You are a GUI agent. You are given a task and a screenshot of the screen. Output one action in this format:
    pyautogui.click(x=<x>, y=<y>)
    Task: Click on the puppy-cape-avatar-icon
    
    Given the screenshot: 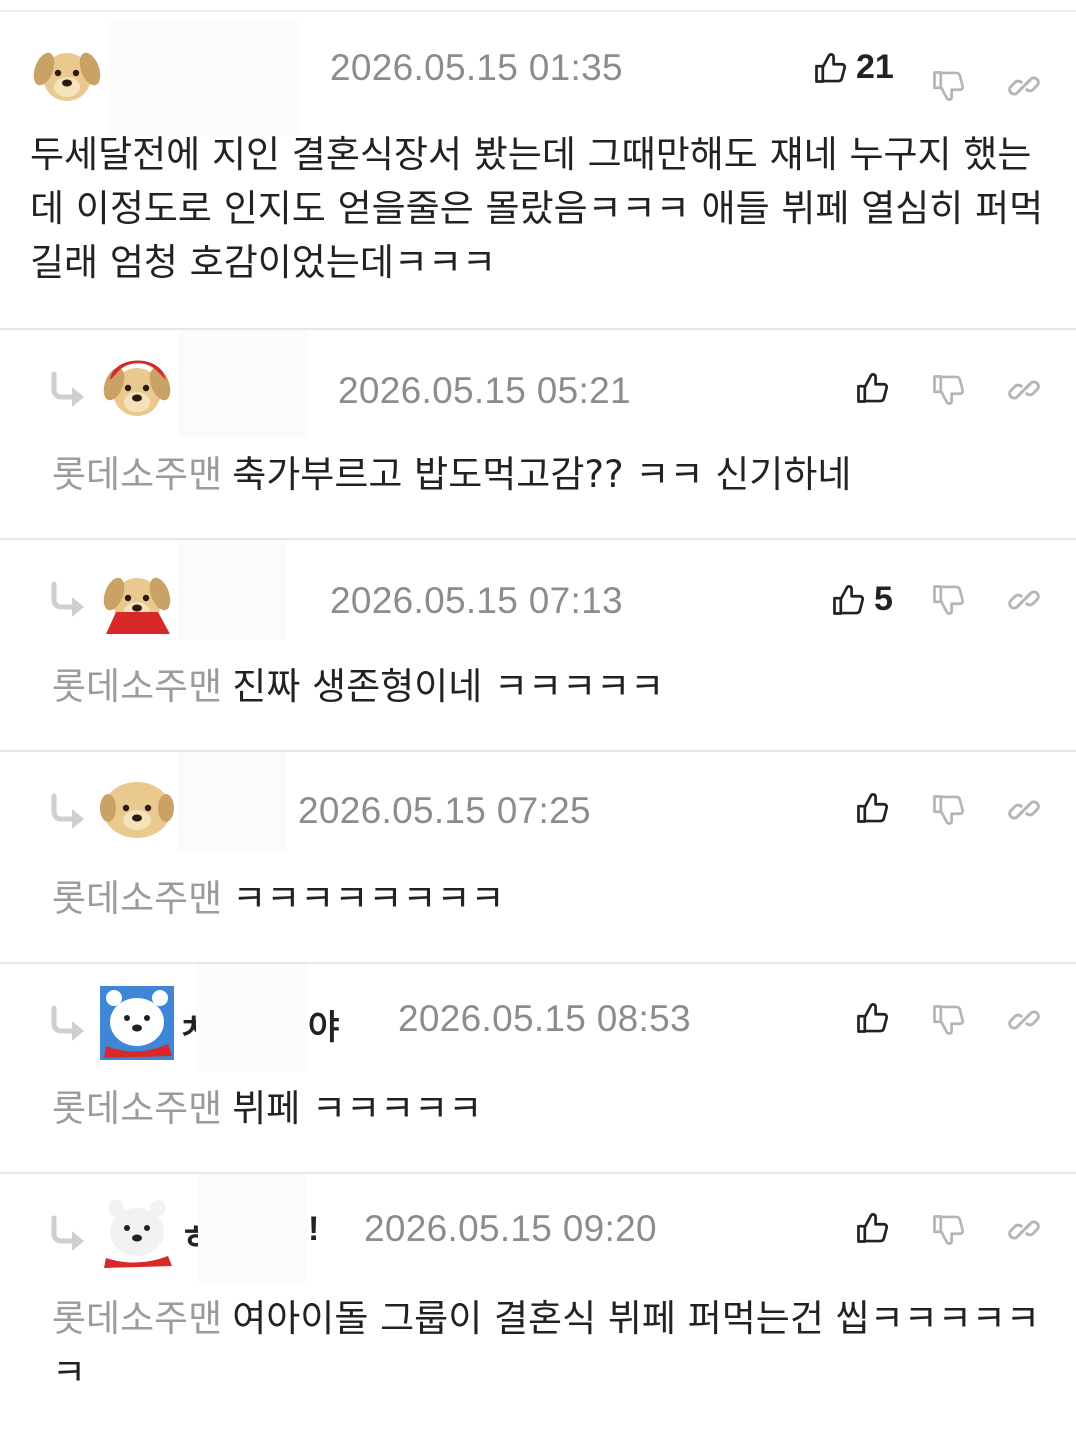 What is the action you would take?
    pyautogui.click(x=137, y=597)
    